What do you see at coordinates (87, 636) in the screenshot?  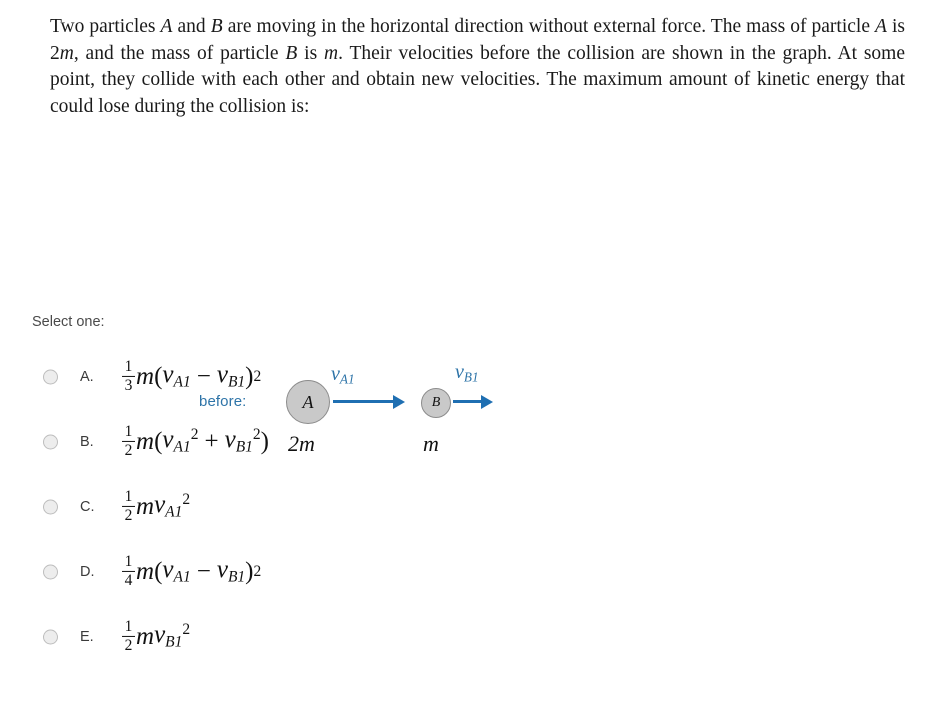 I see `option-letter: E.` at bounding box center [87, 636].